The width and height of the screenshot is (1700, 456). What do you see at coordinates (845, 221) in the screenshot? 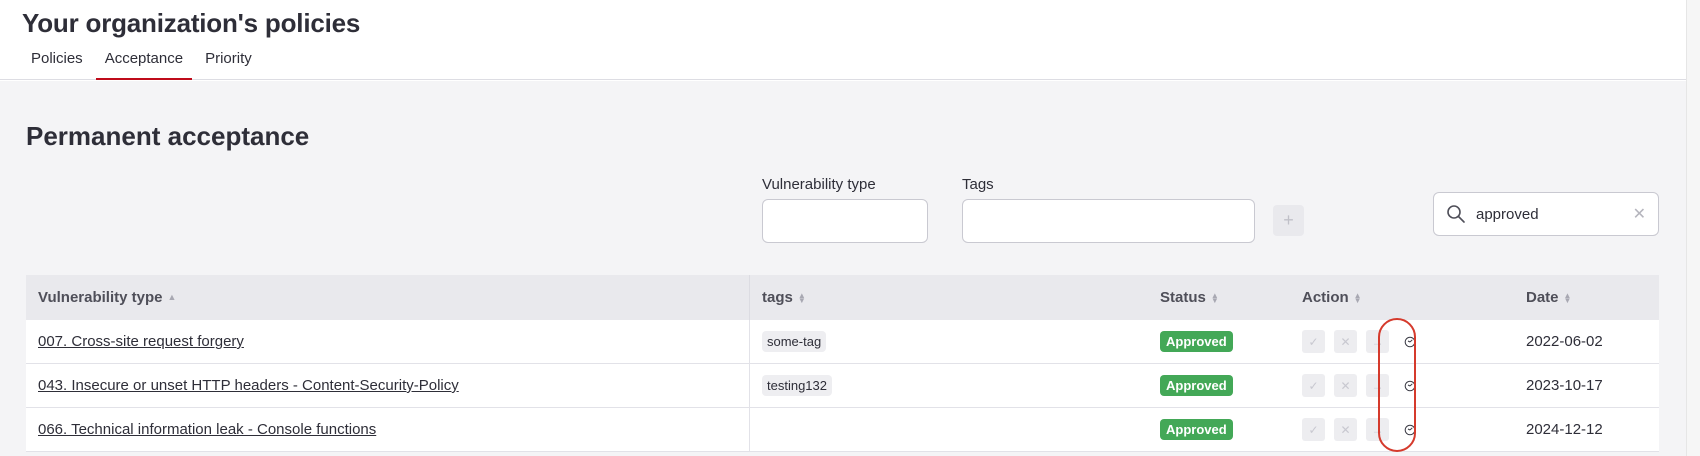
I see `vulnerability-type-input` at bounding box center [845, 221].